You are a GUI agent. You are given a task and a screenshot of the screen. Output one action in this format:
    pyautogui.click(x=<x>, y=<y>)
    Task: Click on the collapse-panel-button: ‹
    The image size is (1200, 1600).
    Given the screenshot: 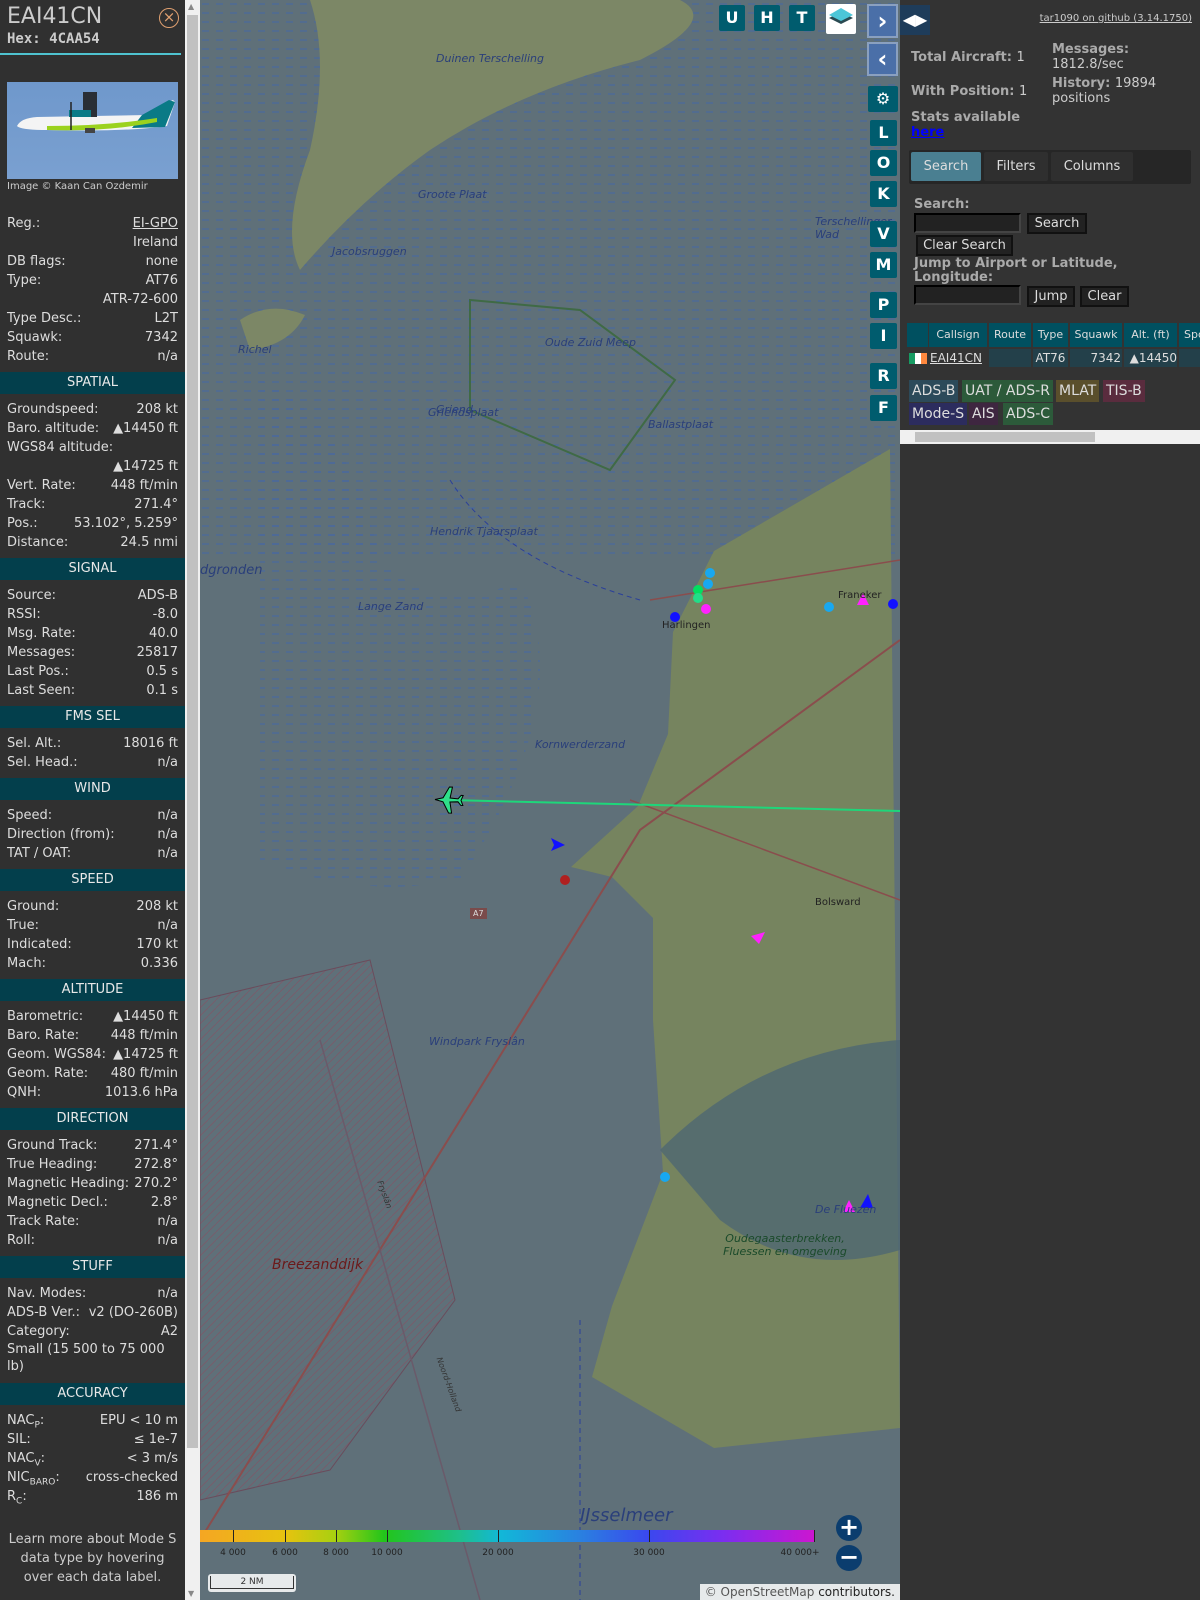 What is the action you would take?
    pyautogui.click(x=882, y=59)
    